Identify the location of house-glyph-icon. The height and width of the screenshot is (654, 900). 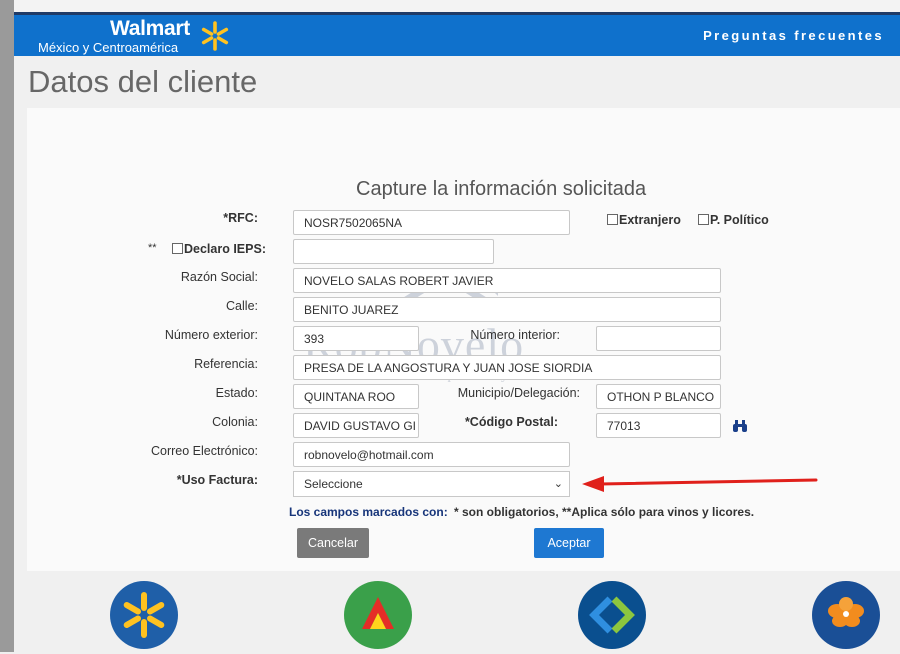
(378, 613).